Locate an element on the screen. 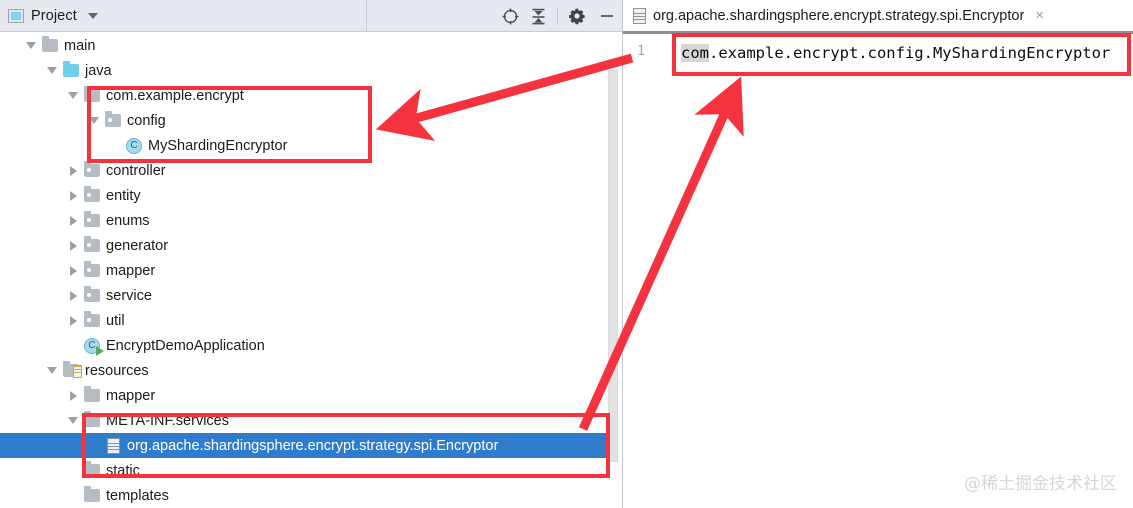  minimize-icon is located at coordinates (607, 16).